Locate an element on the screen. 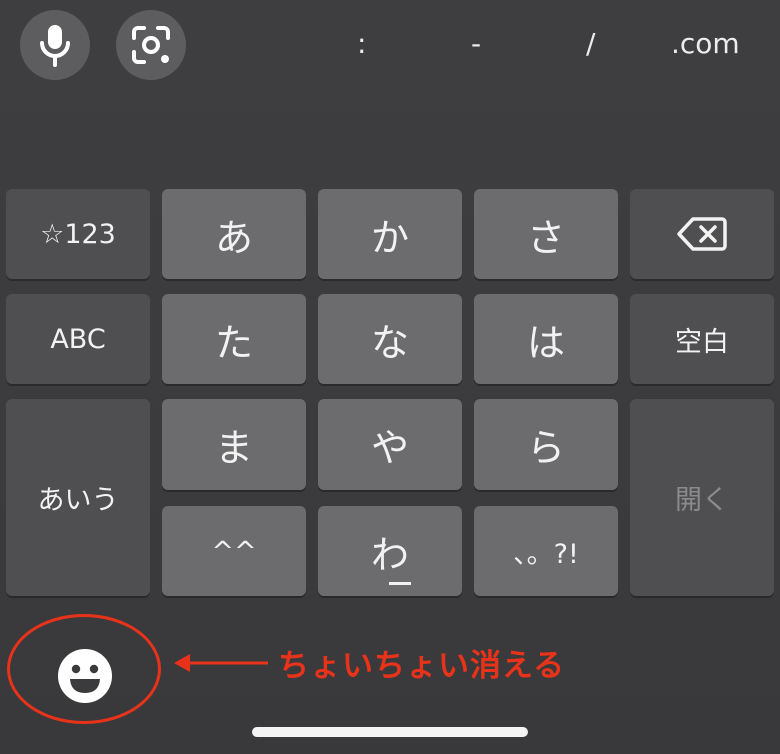 The image size is (780, 754). symbol-dotcom: .com is located at coordinates (705, 44).